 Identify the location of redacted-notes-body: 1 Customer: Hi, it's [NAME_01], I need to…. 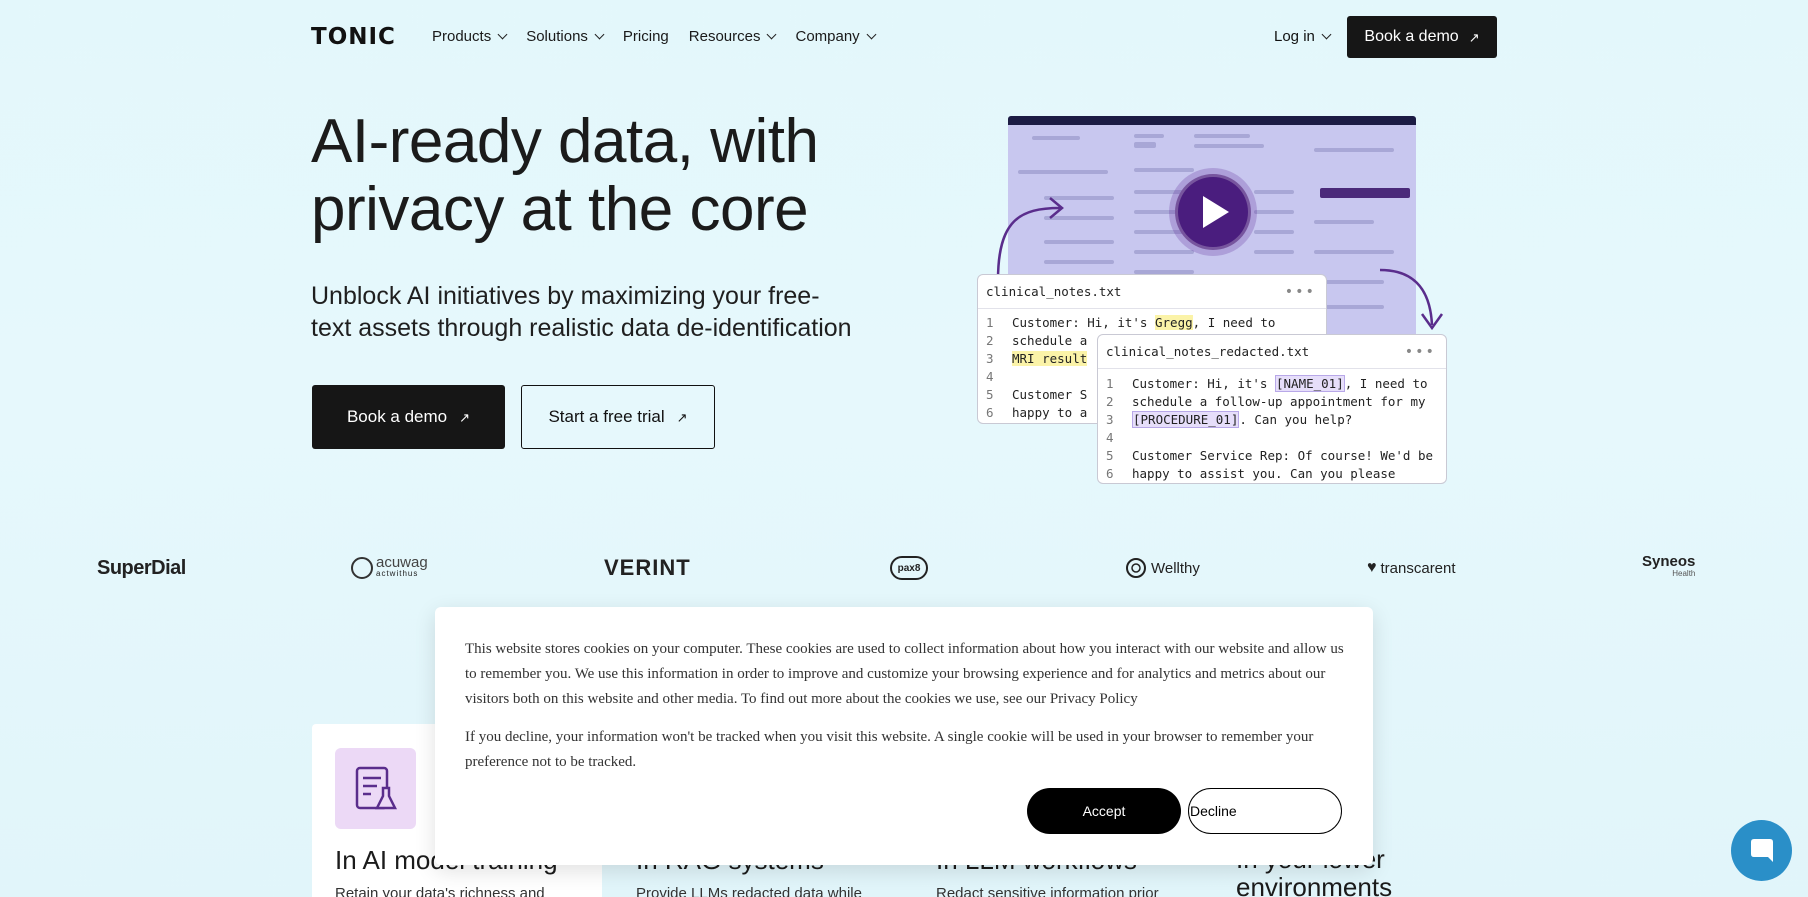
(1272, 426).